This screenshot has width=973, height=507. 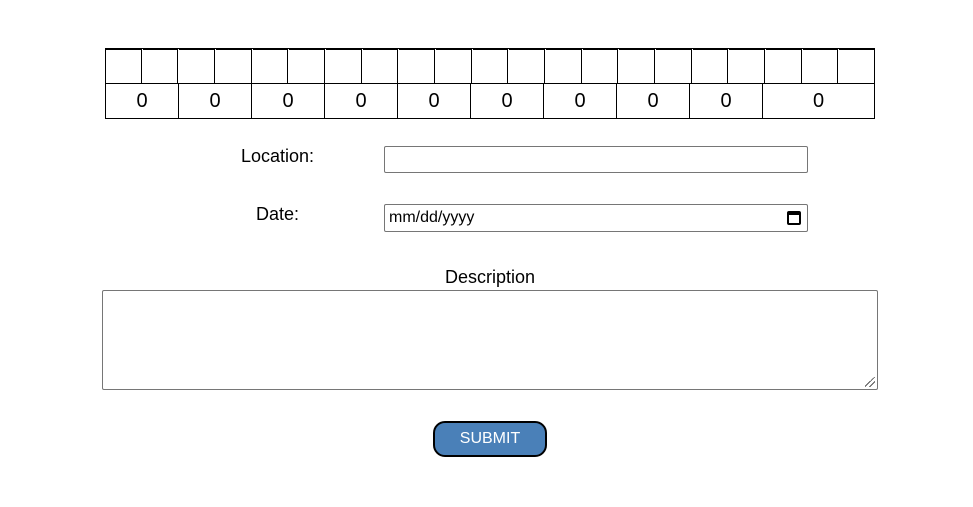 What do you see at coordinates (490, 277) in the screenshot?
I see `description-label: Description` at bounding box center [490, 277].